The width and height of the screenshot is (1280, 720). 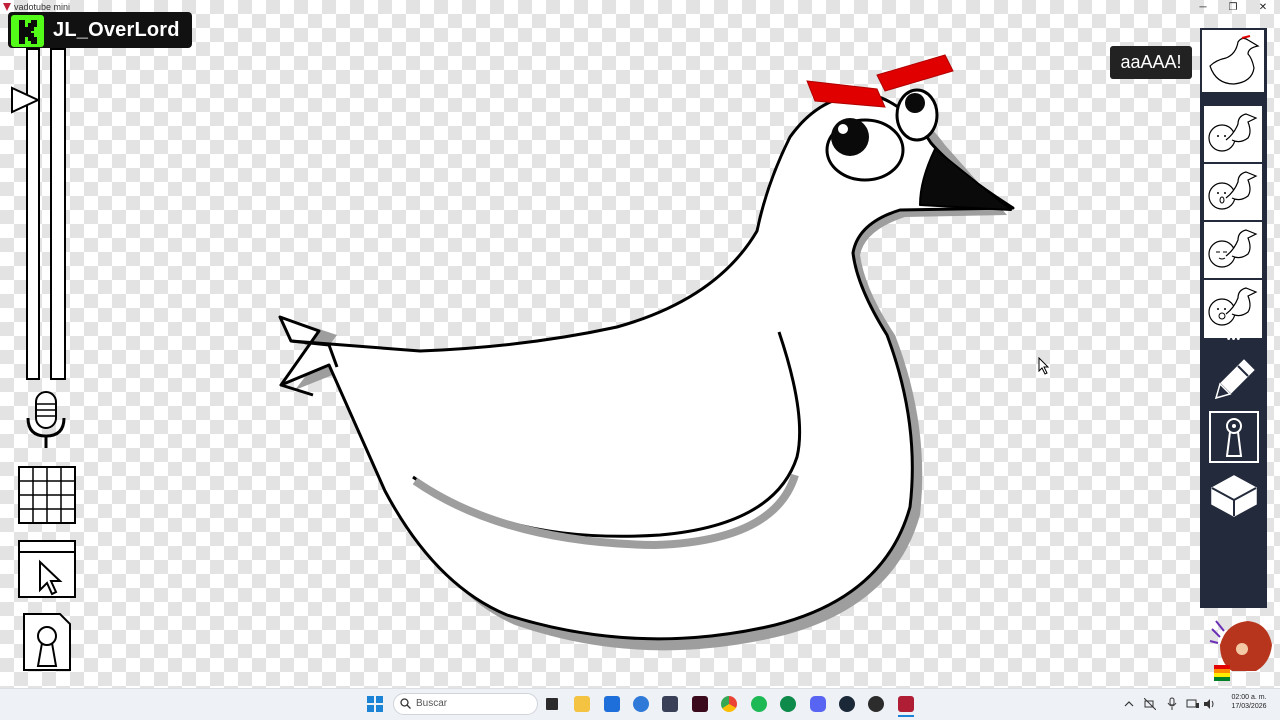 I want to click on window-cursor-icon, so click(x=47, y=569).